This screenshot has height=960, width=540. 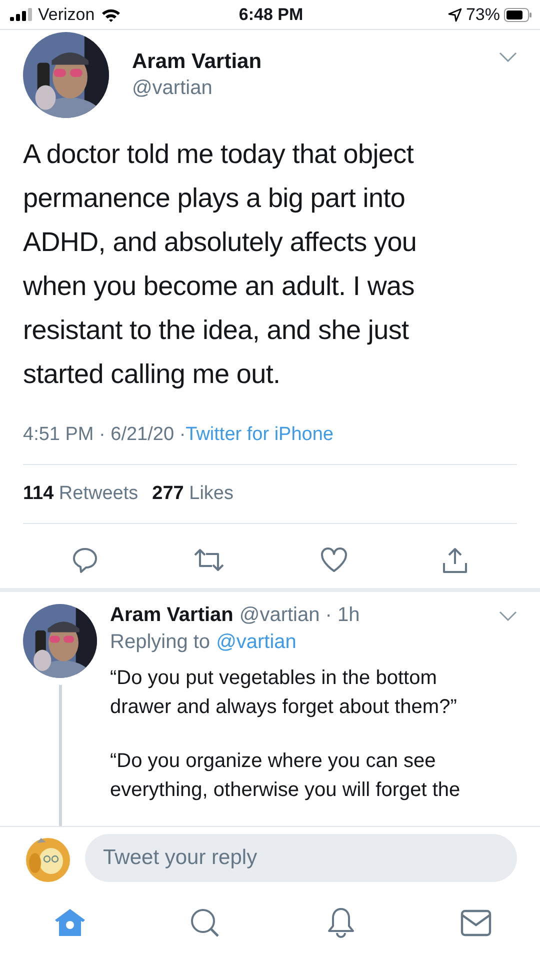 I want to click on location-icon, so click(x=455, y=15).